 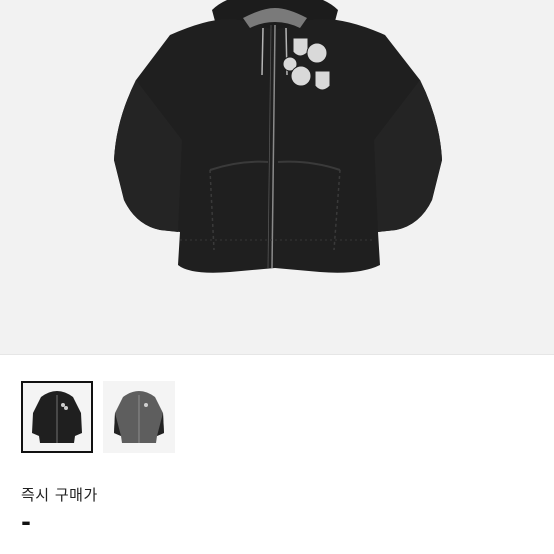 I want to click on instant-purchase-price-label: 즉시 구매가, so click(x=59, y=495).